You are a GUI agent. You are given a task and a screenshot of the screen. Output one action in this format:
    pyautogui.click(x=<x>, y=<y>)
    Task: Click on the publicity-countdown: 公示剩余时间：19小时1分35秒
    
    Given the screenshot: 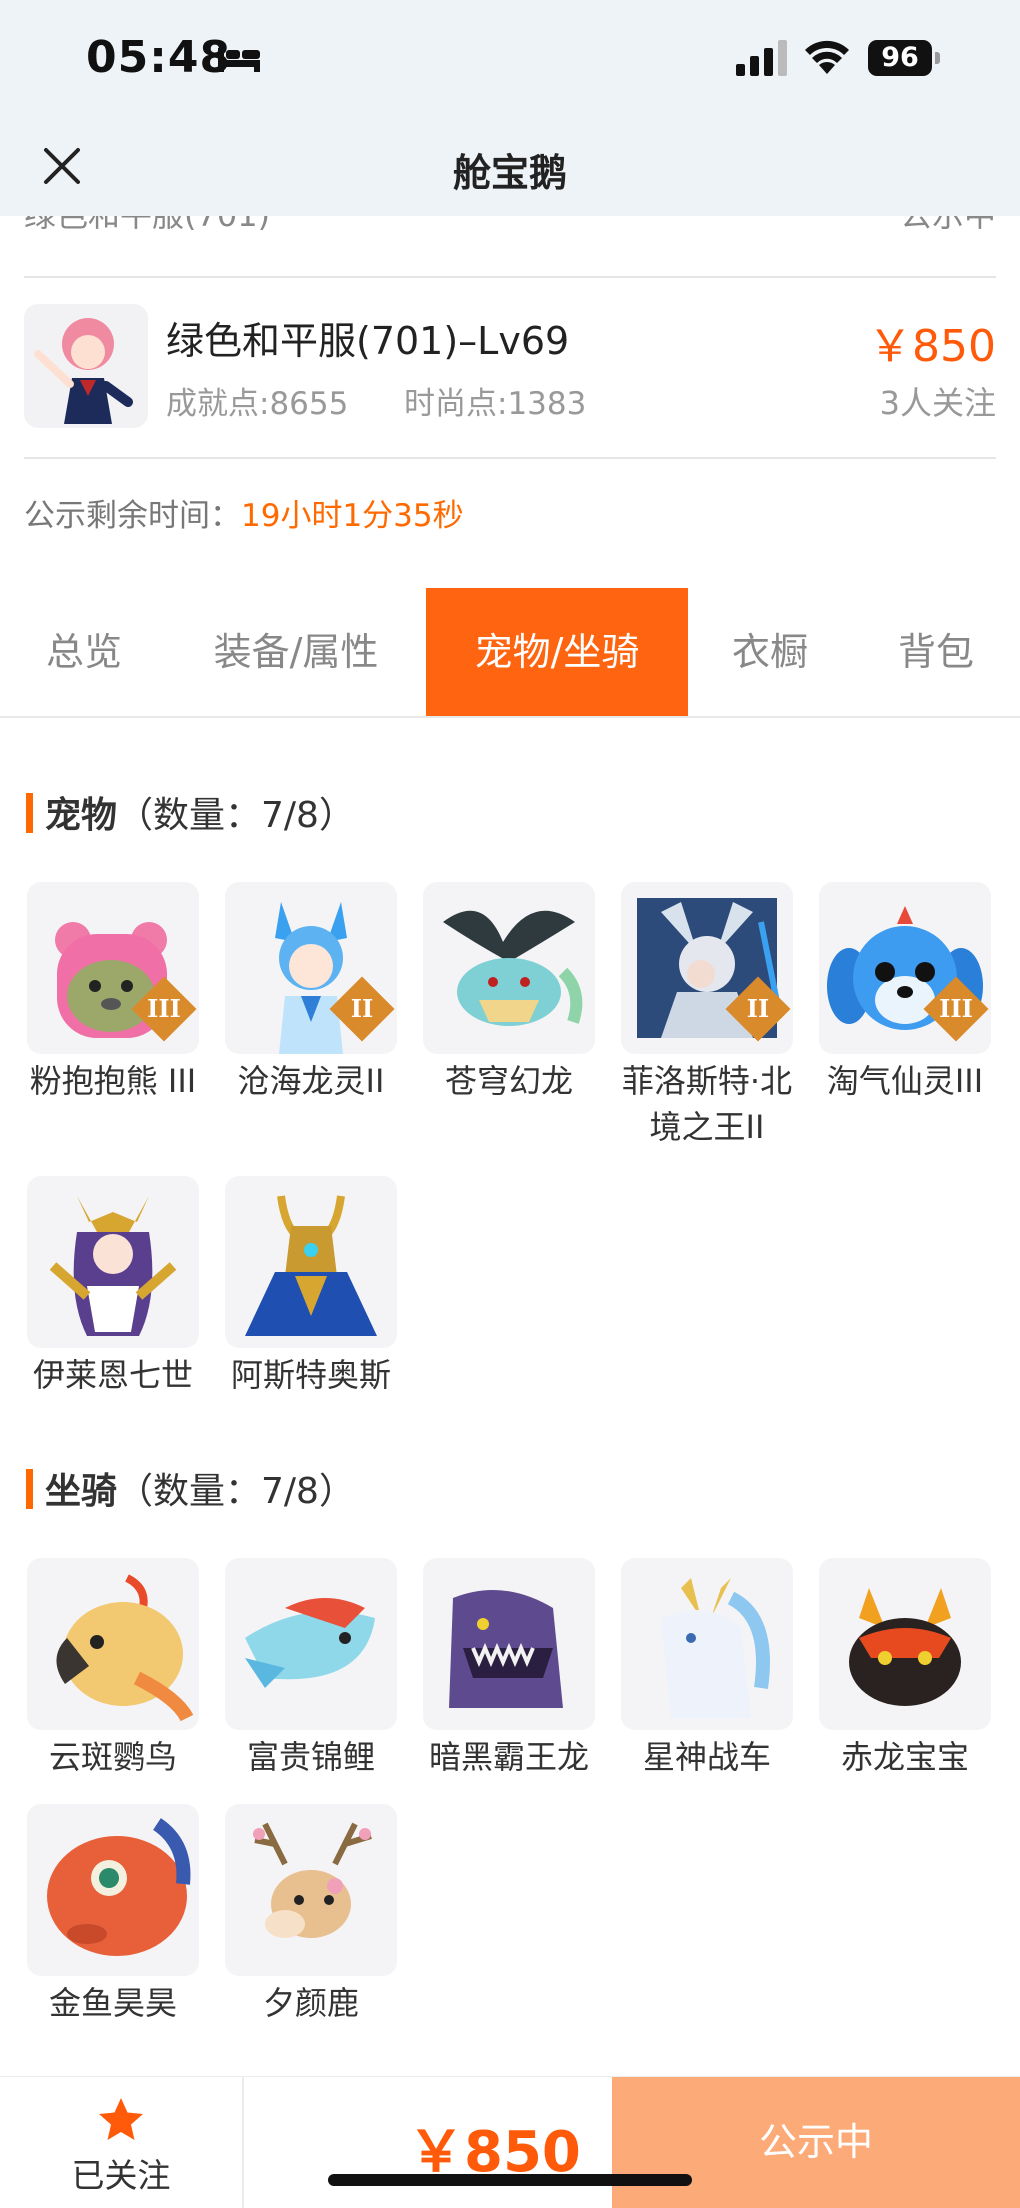 What is the action you would take?
    pyautogui.click(x=244, y=512)
    